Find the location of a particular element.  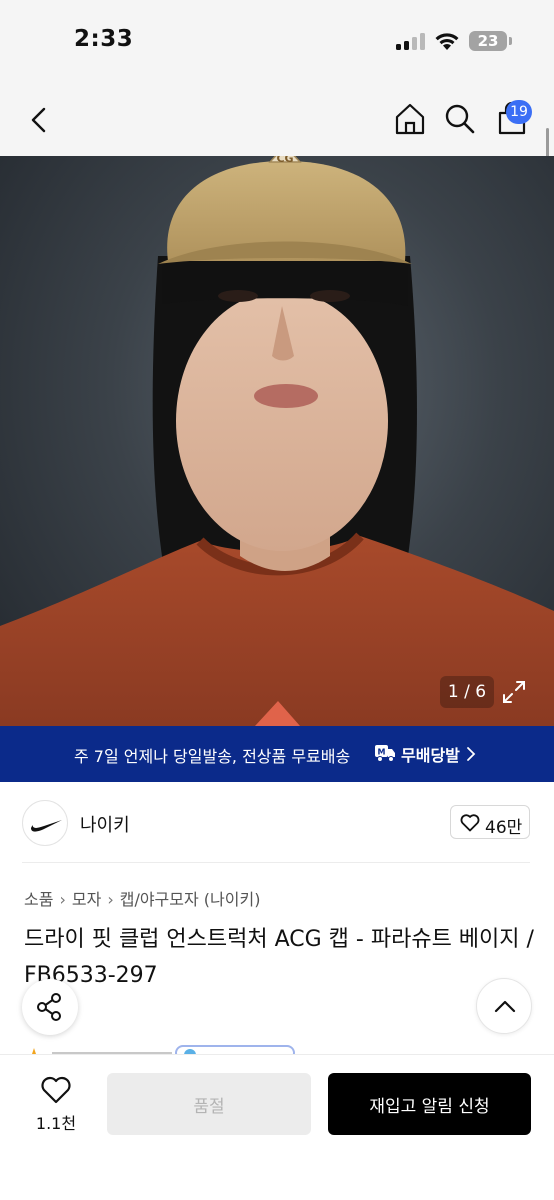

status-time: 2:33 is located at coordinates (104, 39).